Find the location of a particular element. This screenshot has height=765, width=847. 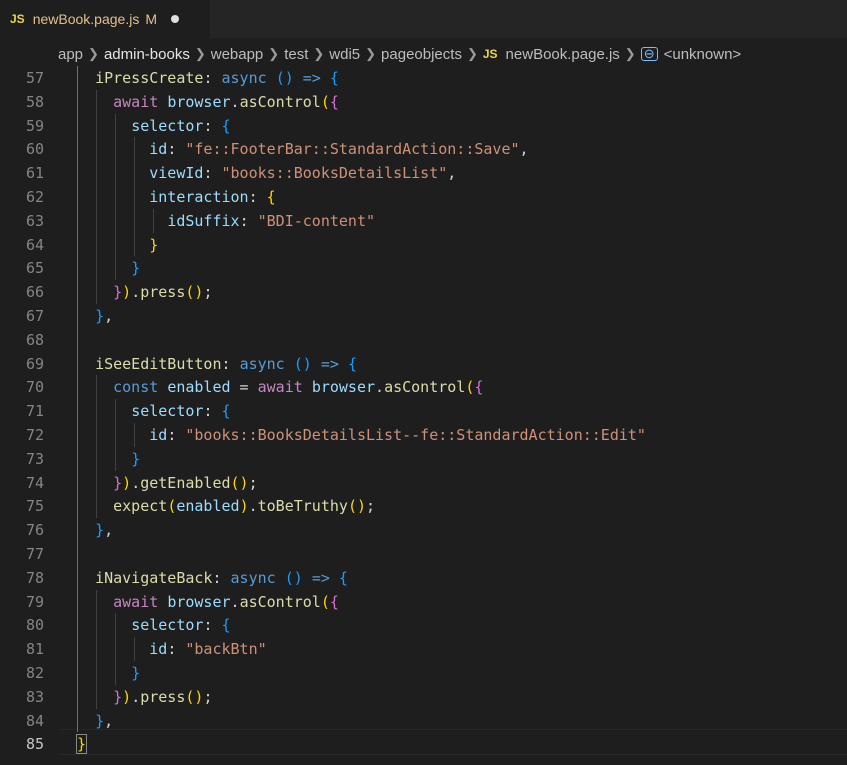

line-number: 76 is located at coordinates (34, 530).